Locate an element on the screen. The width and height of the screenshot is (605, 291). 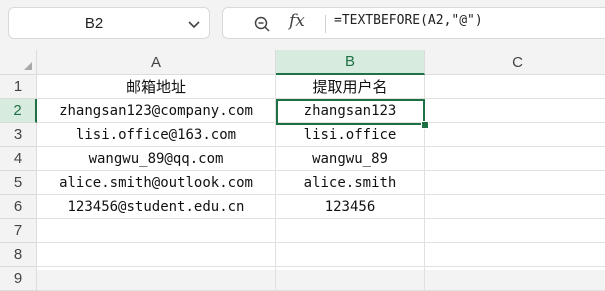
formula-bar-divider is located at coordinates (325, 24).